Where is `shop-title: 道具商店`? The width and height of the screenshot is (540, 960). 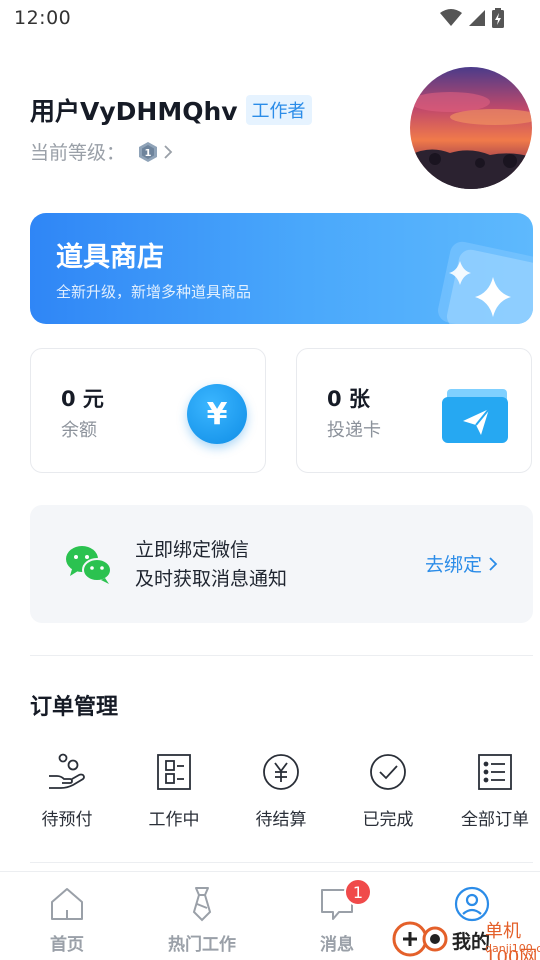 shop-title: 道具商店 is located at coordinates (110, 257).